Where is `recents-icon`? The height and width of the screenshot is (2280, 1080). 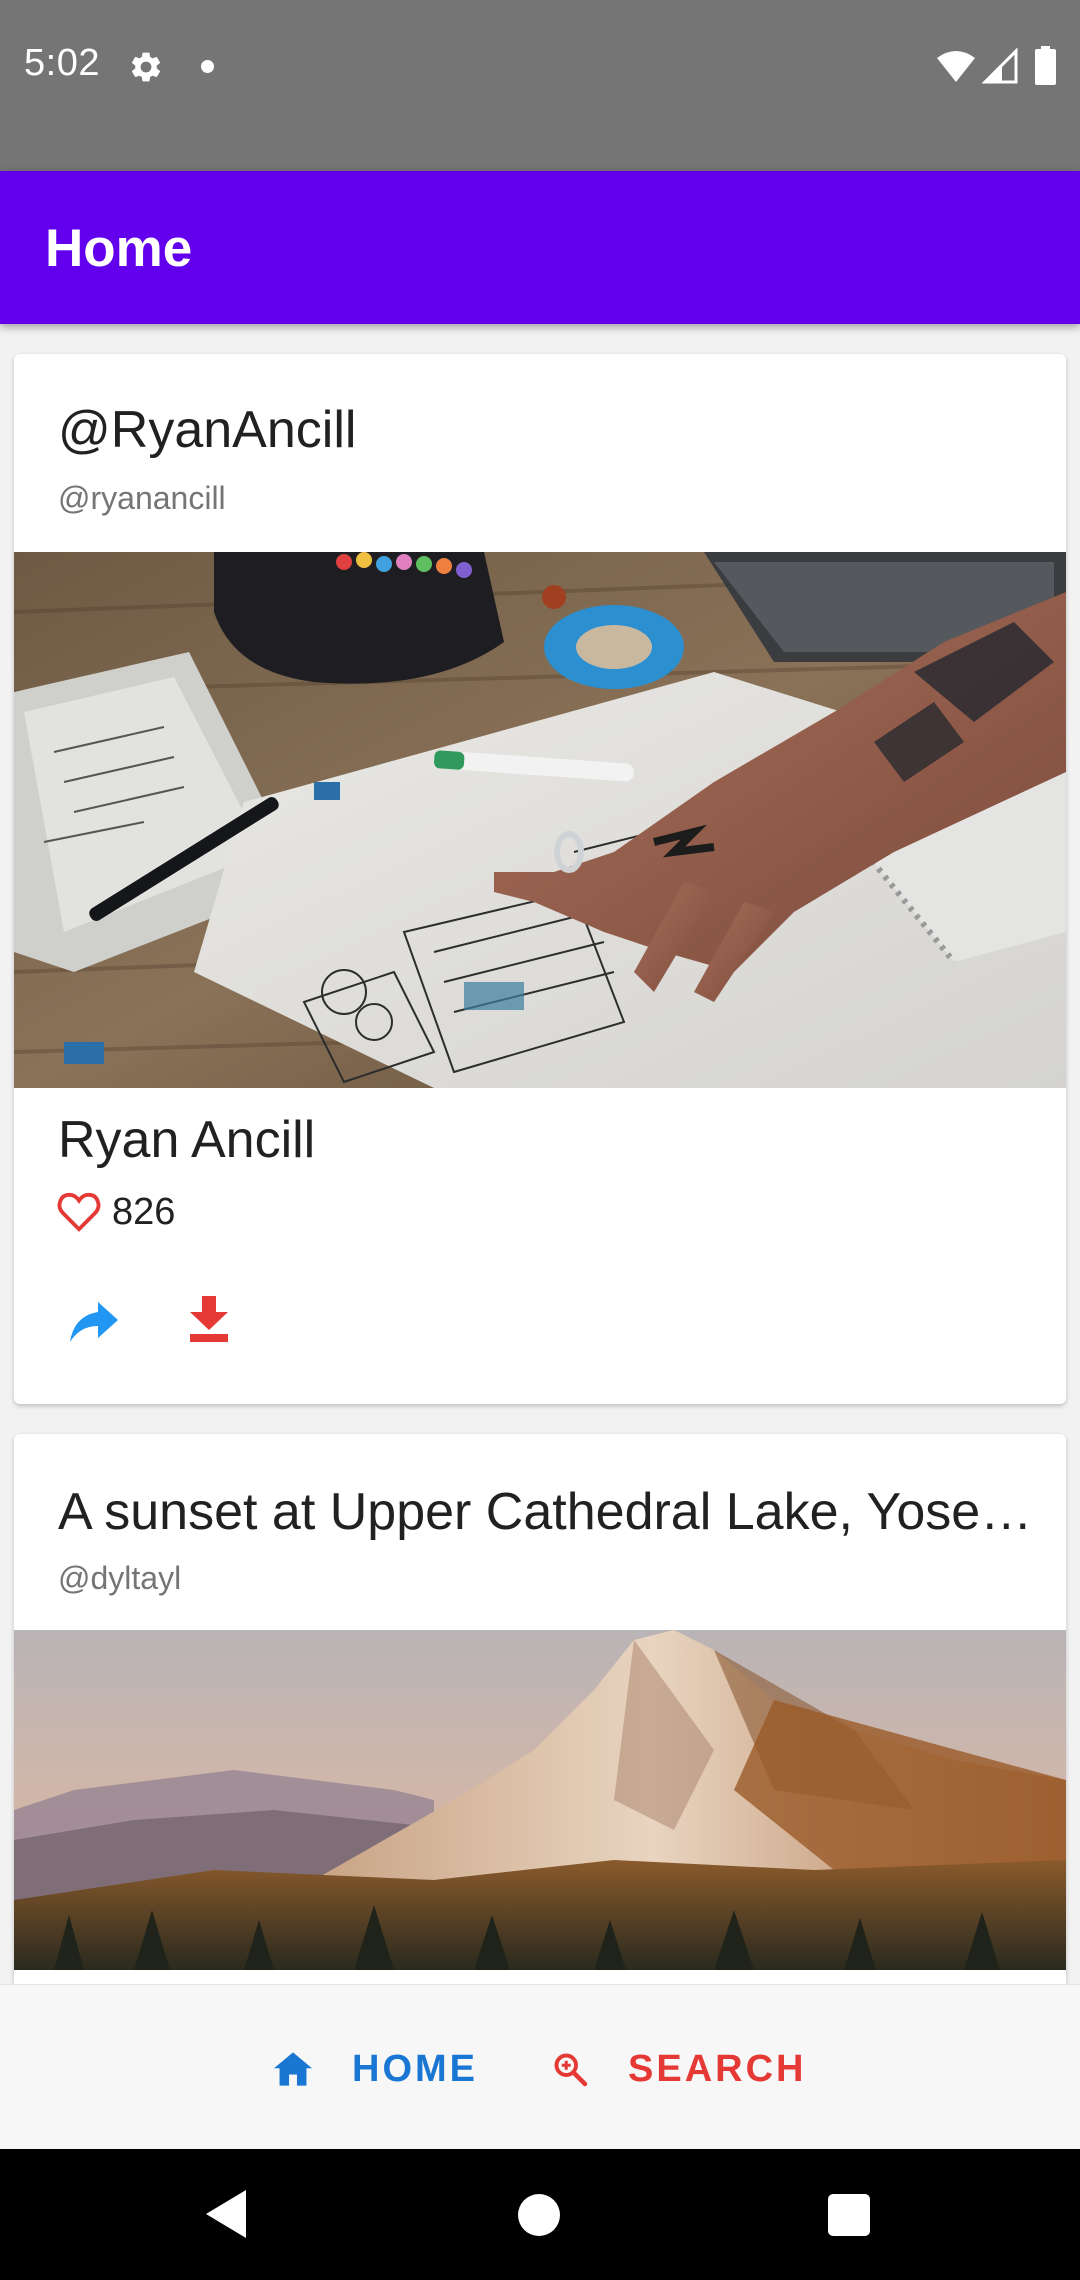 recents-icon is located at coordinates (849, 2215).